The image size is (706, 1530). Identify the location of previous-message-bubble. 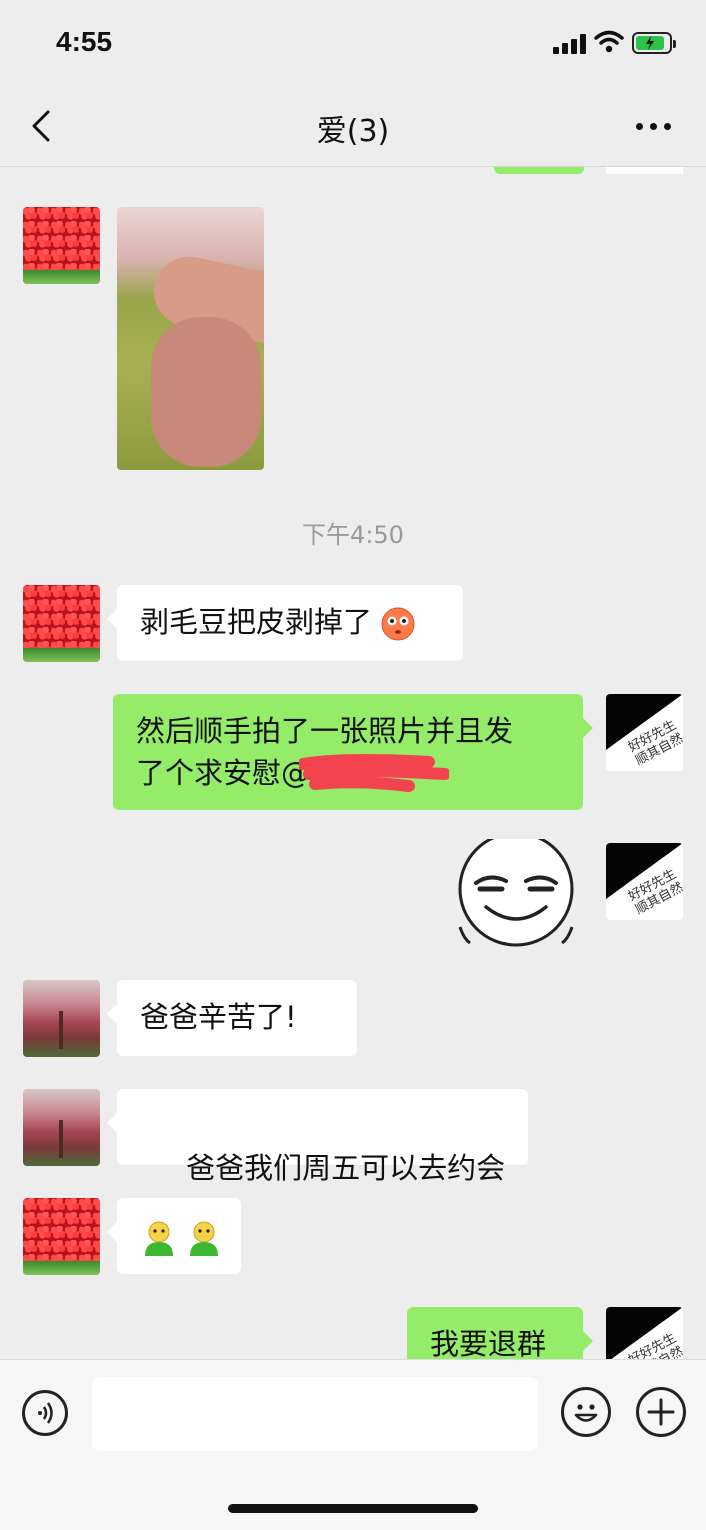
(539, 170).